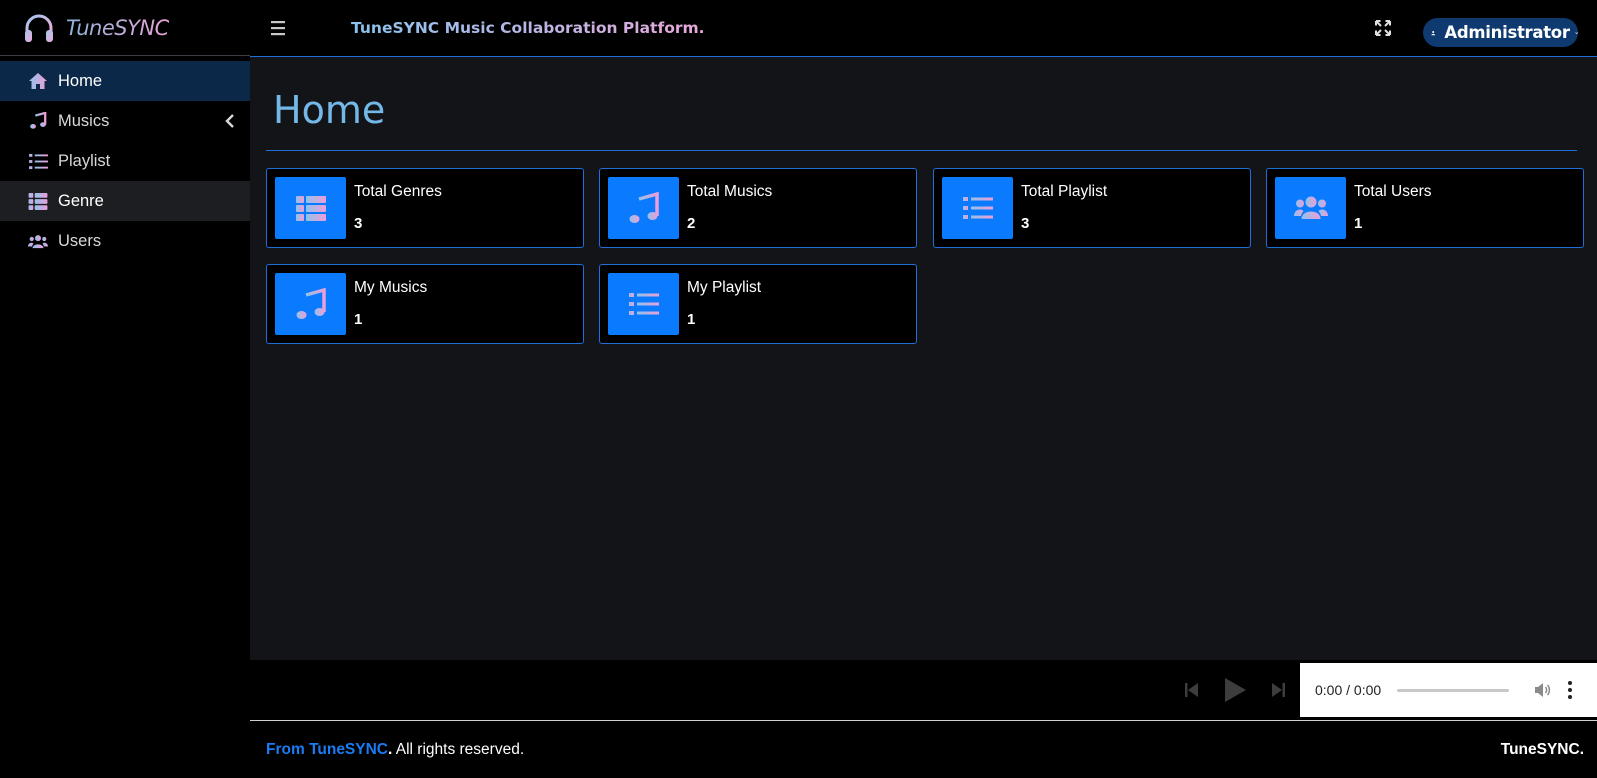 Image resolution: width=1597 pixels, height=778 pixels. What do you see at coordinates (921, 150) in the screenshot?
I see `divider` at bounding box center [921, 150].